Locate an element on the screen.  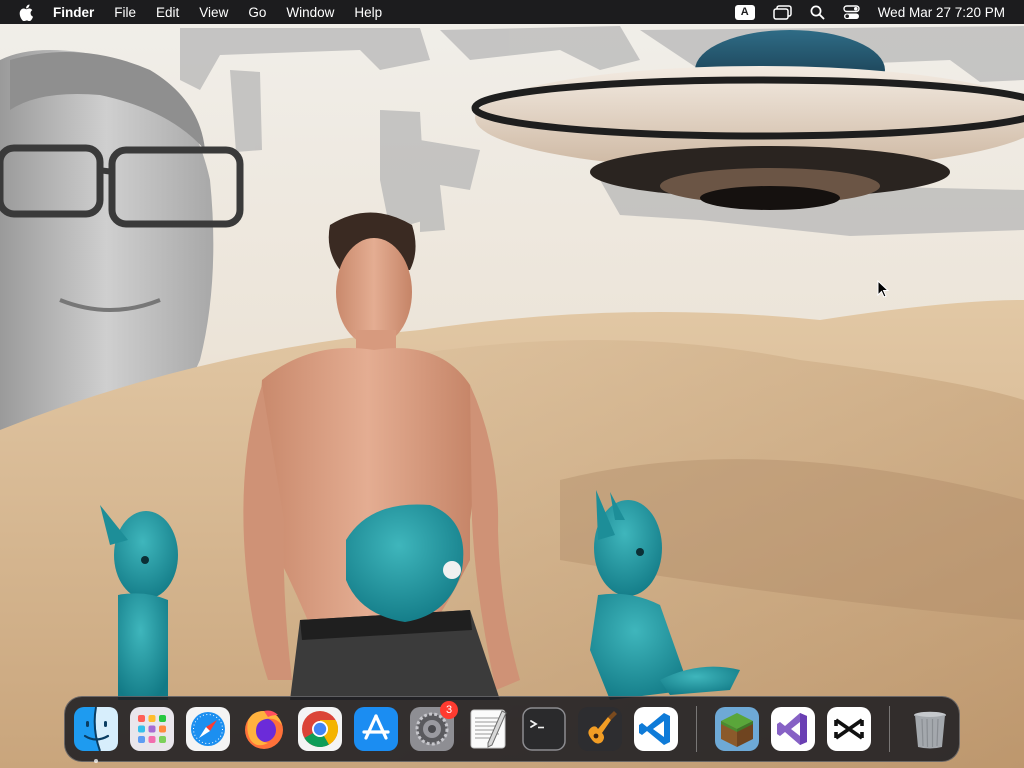
safari-icon is located at coordinates (208, 729).